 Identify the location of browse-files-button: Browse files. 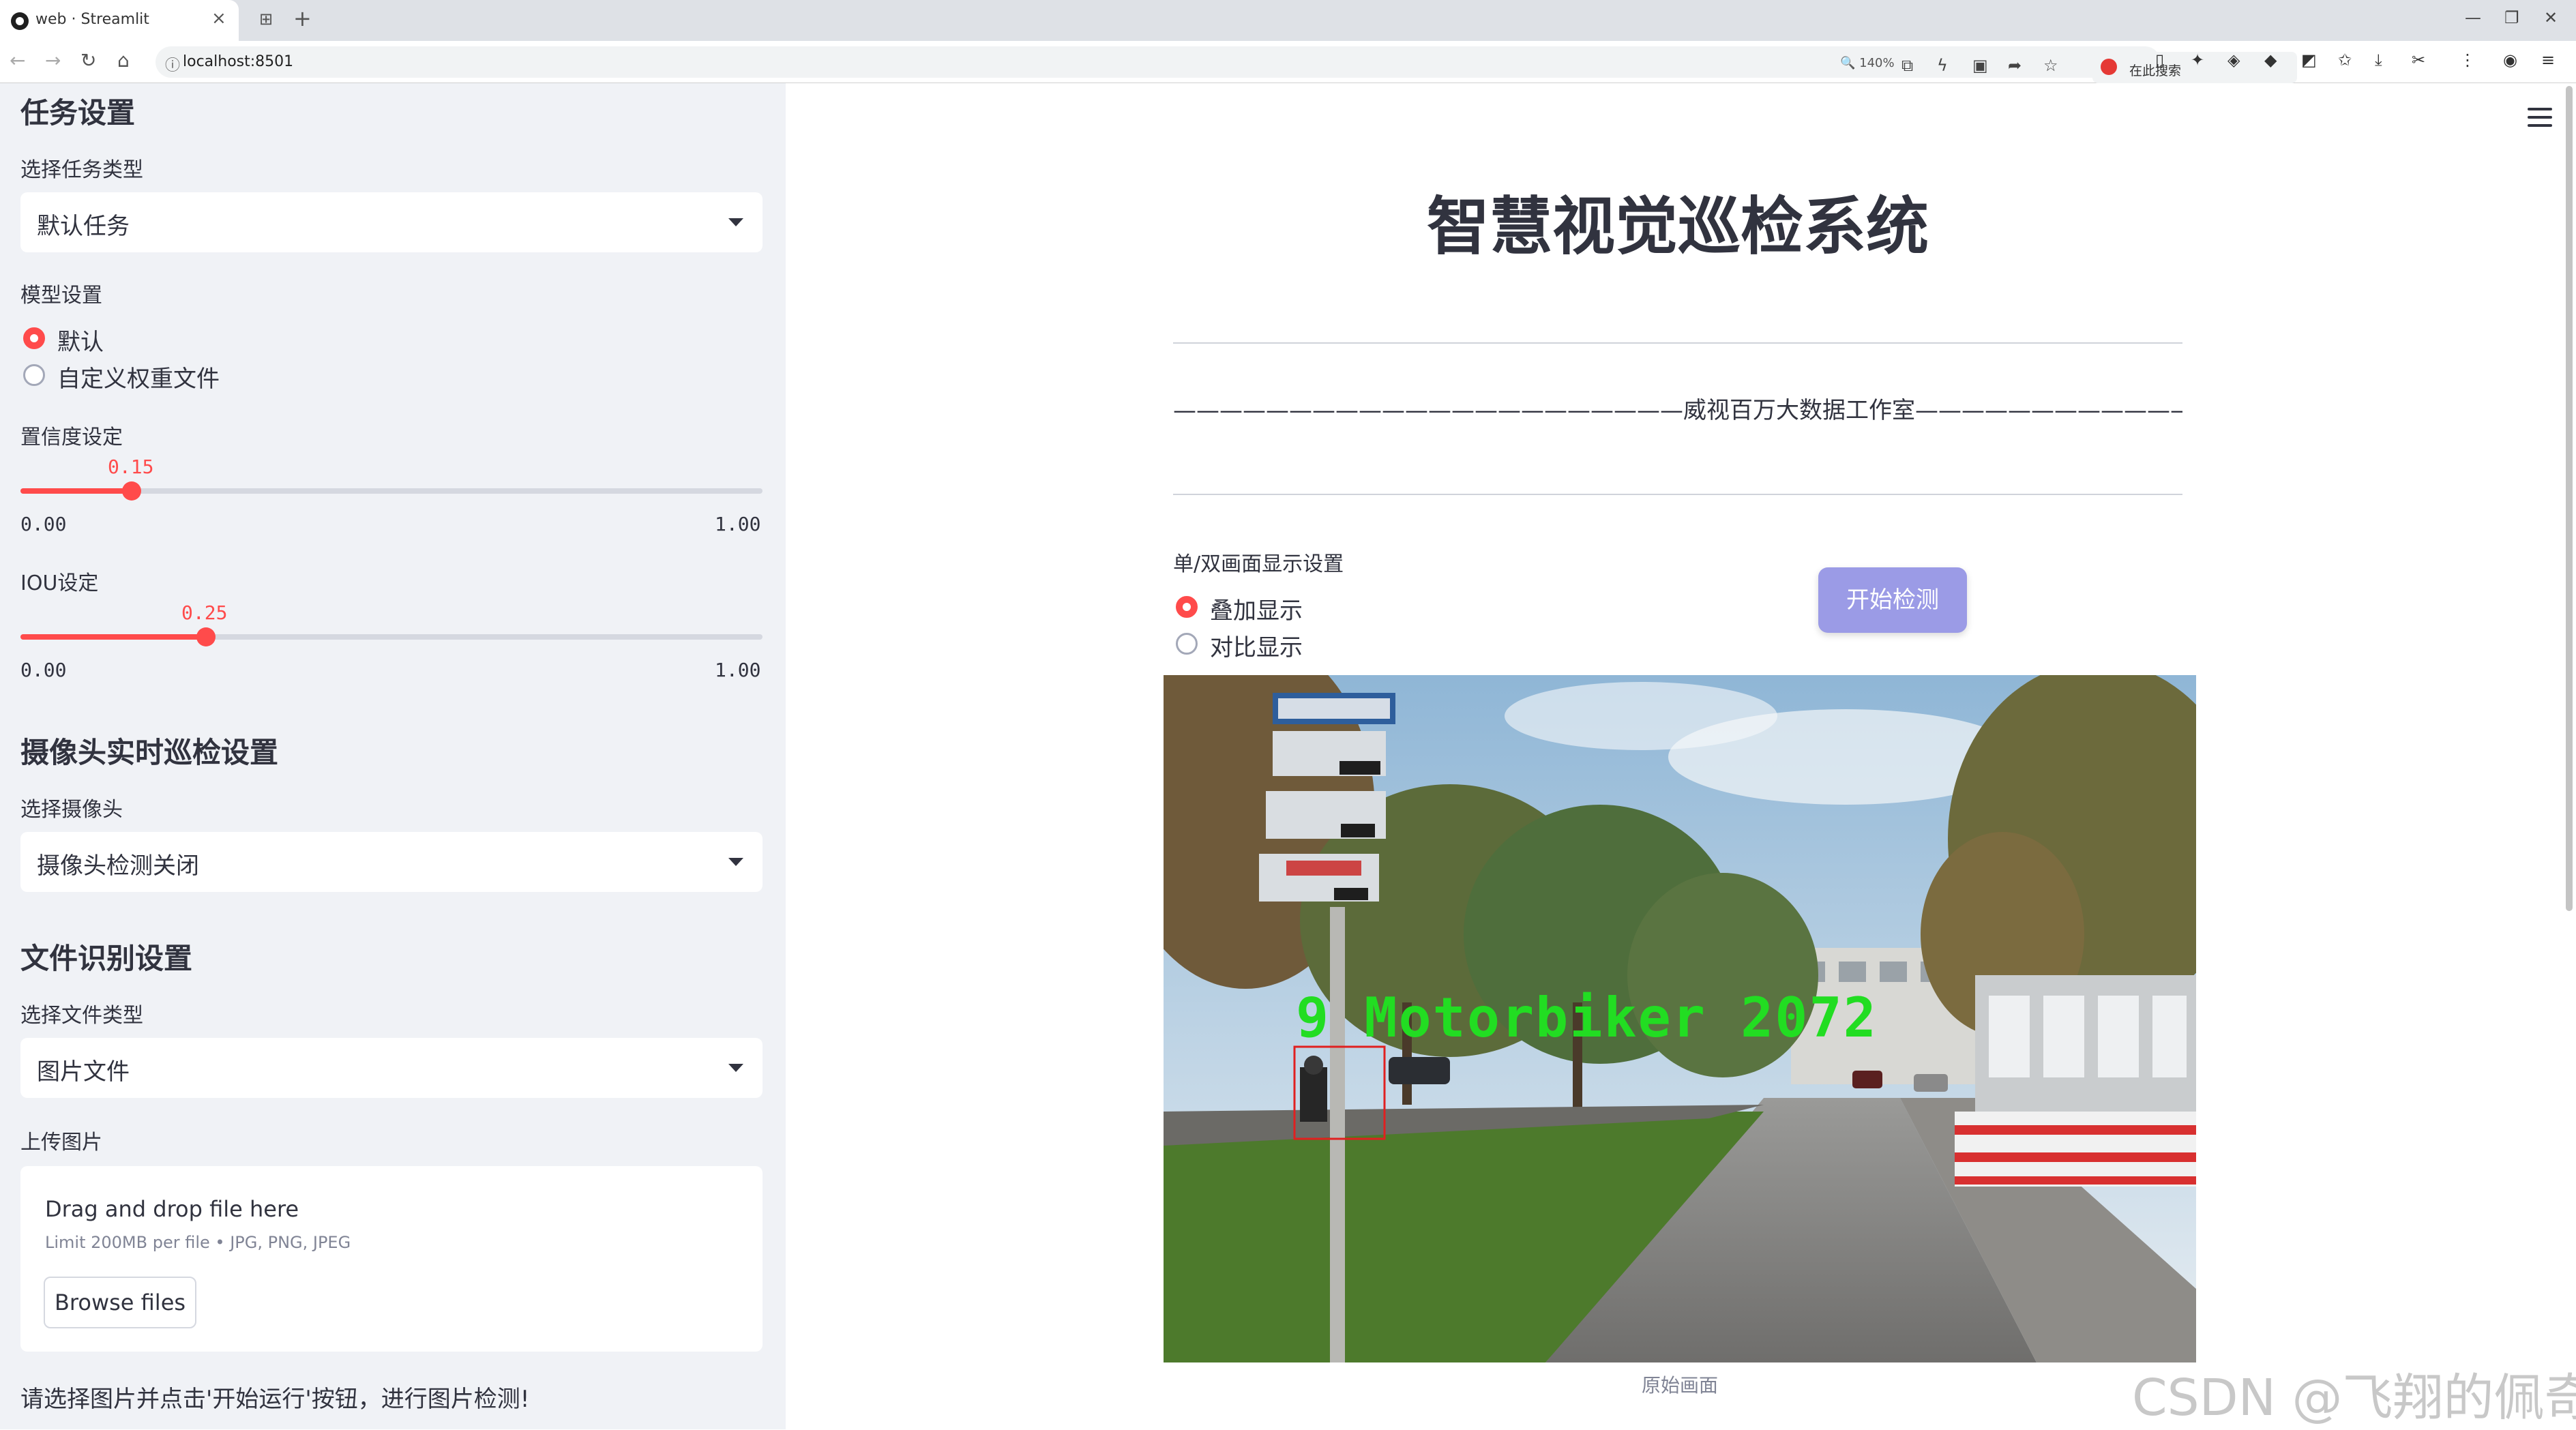
(120, 1302).